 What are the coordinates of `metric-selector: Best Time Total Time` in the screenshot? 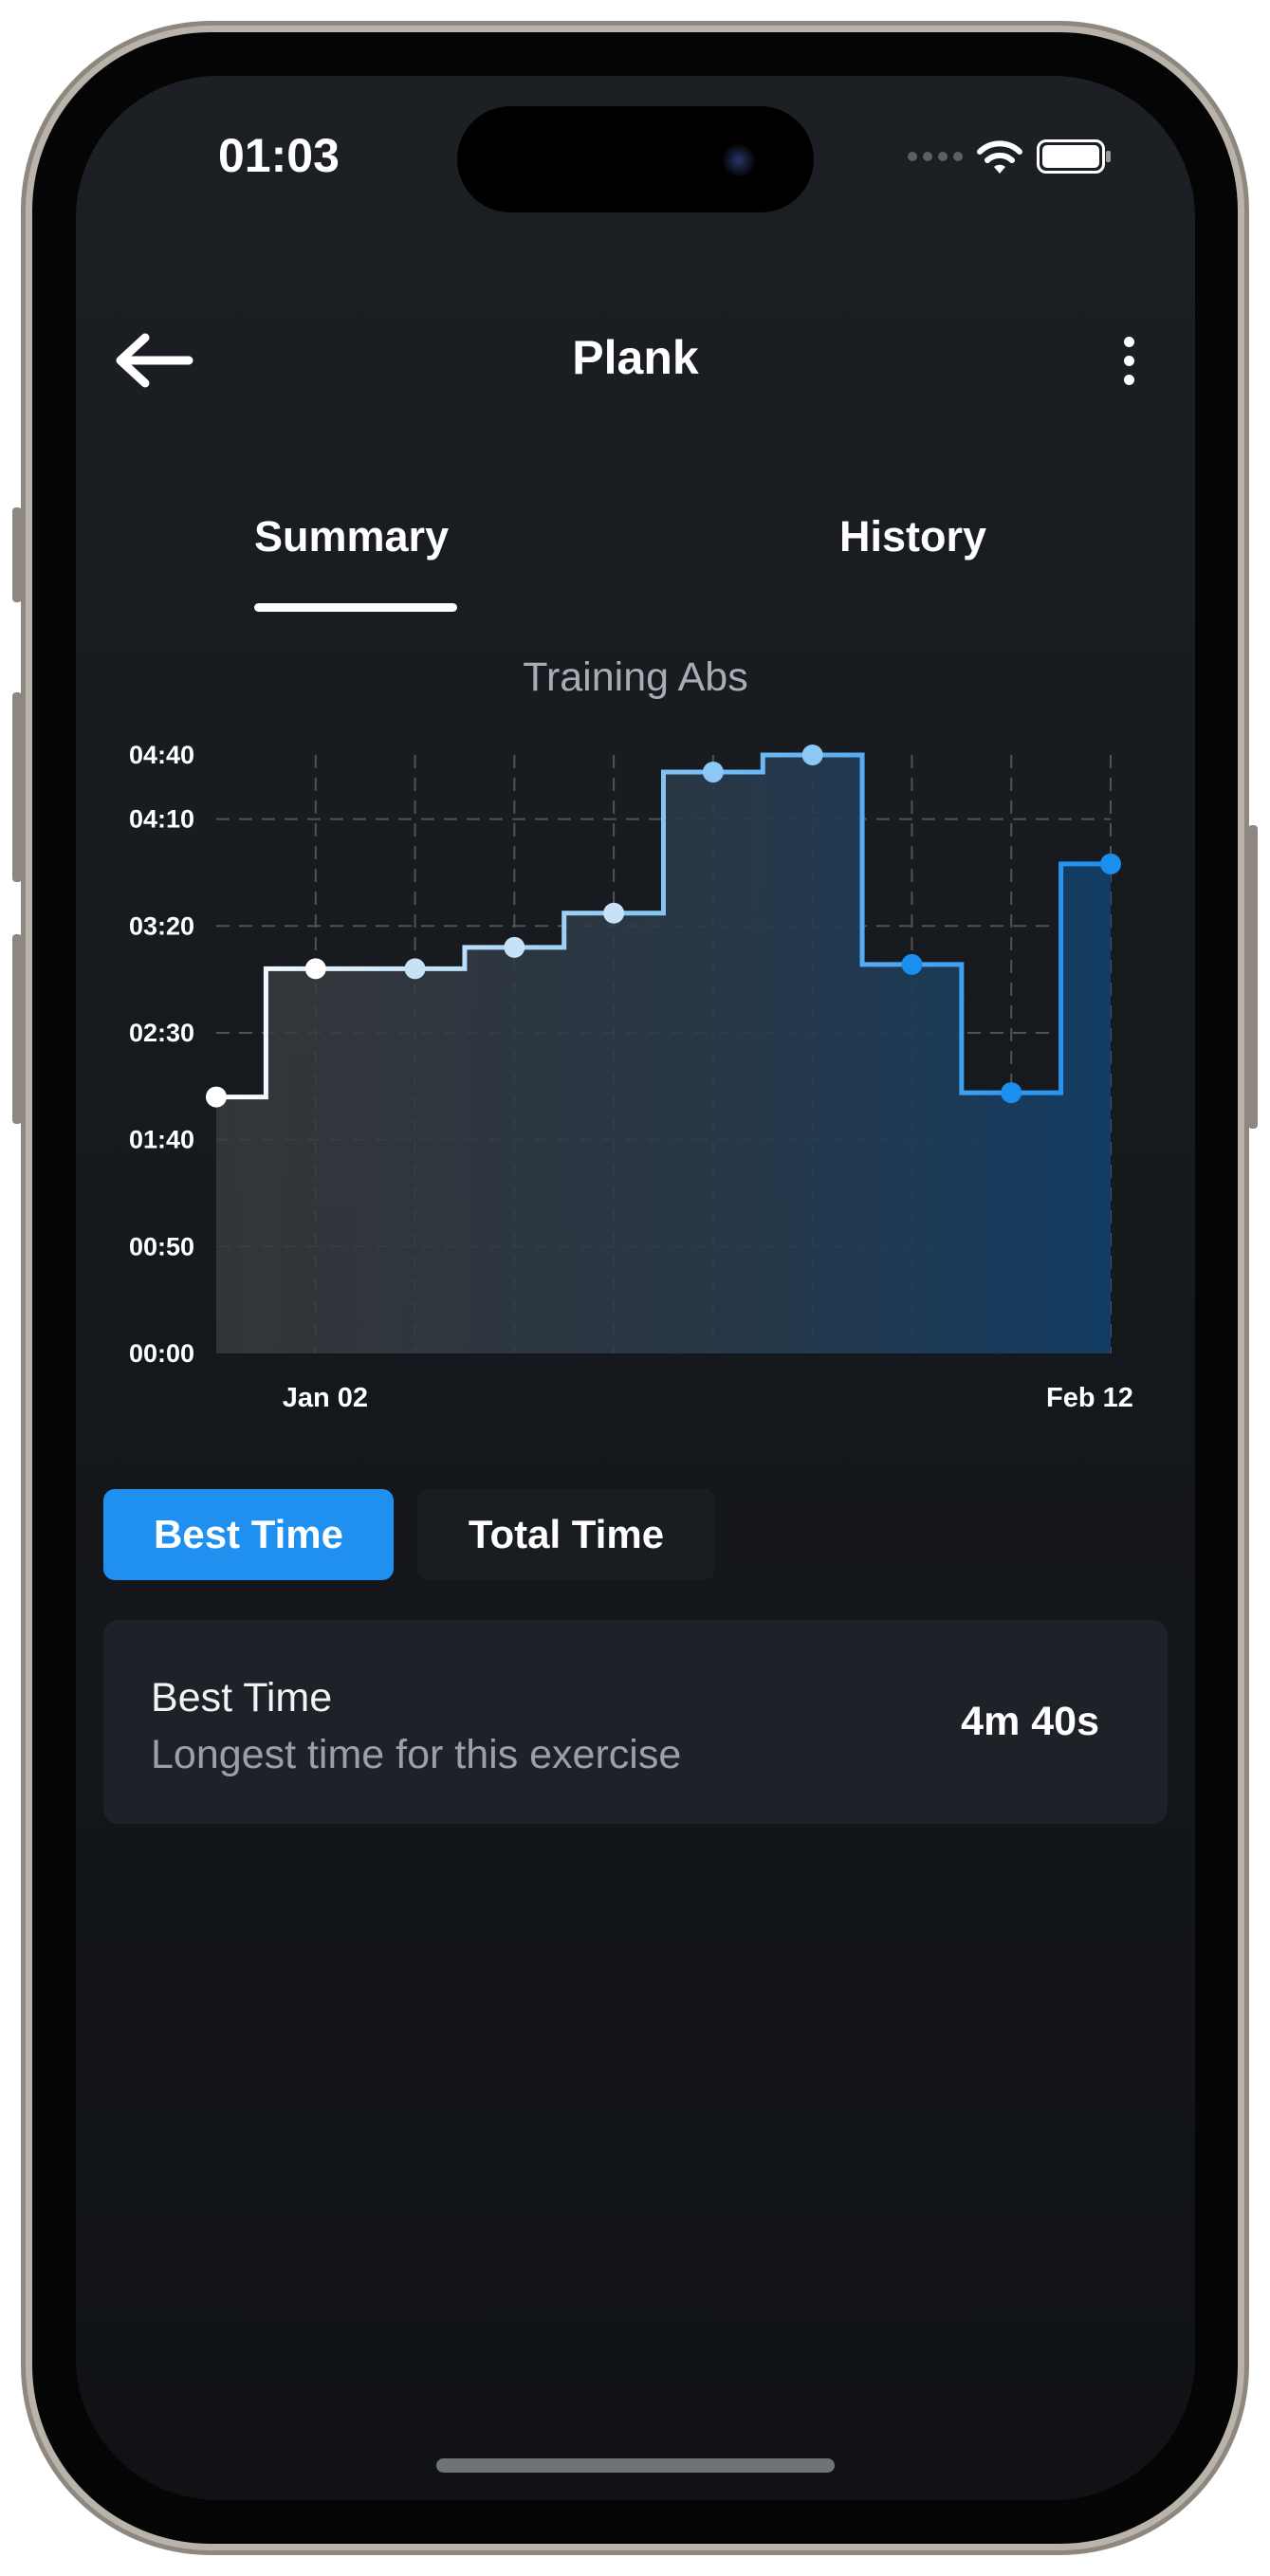 It's located at (409, 1534).